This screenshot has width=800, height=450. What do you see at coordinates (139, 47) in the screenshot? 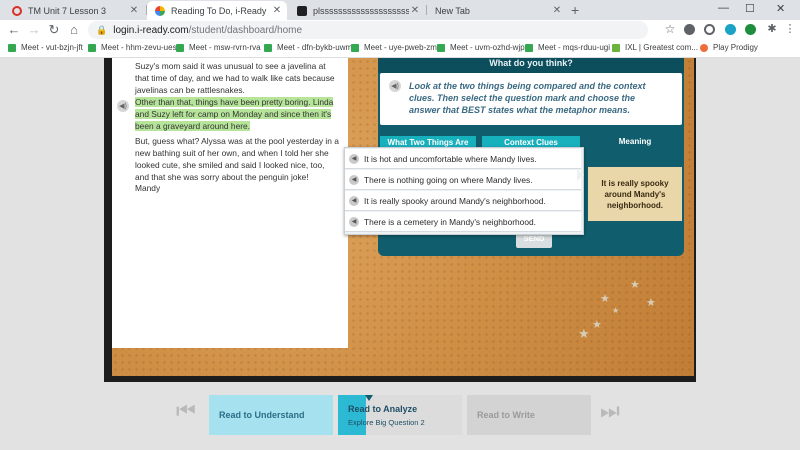
I see `bookmark-label: Meet - hhm-zevu-ues` at bounding box center [139, 47].